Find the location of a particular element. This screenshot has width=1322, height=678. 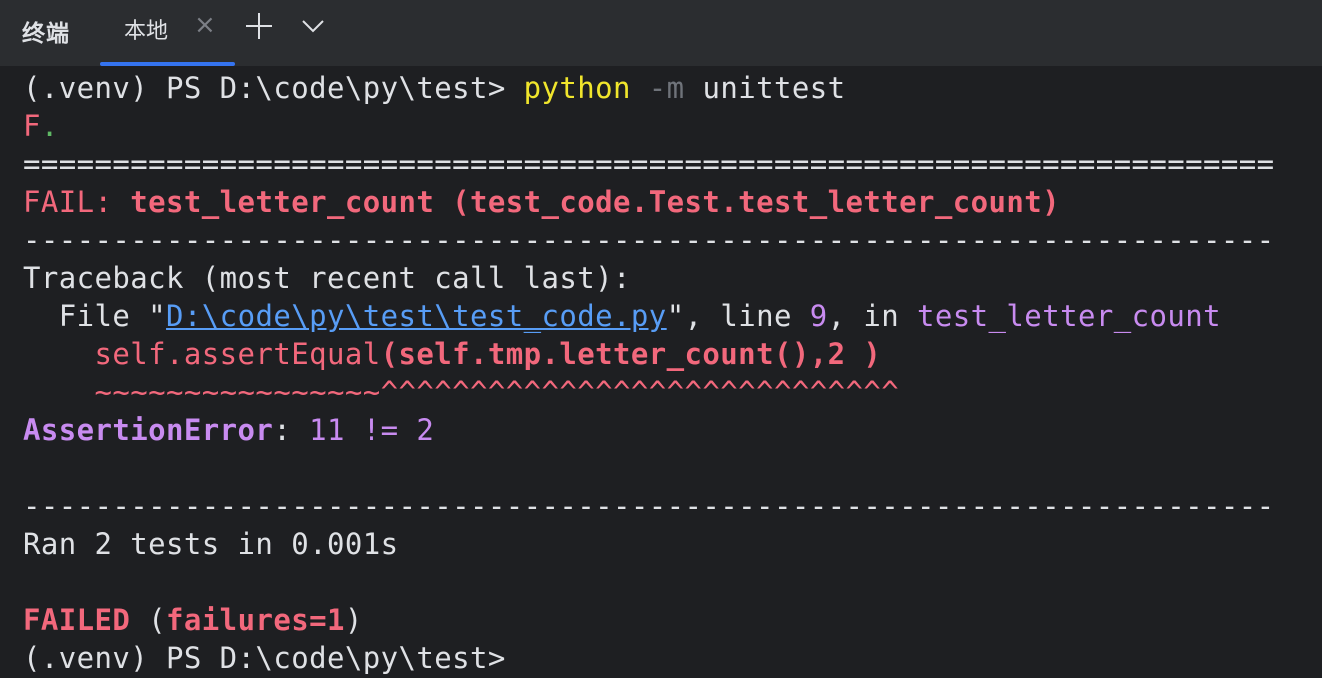

fail-marker: F is located at coordinates (32, 126).